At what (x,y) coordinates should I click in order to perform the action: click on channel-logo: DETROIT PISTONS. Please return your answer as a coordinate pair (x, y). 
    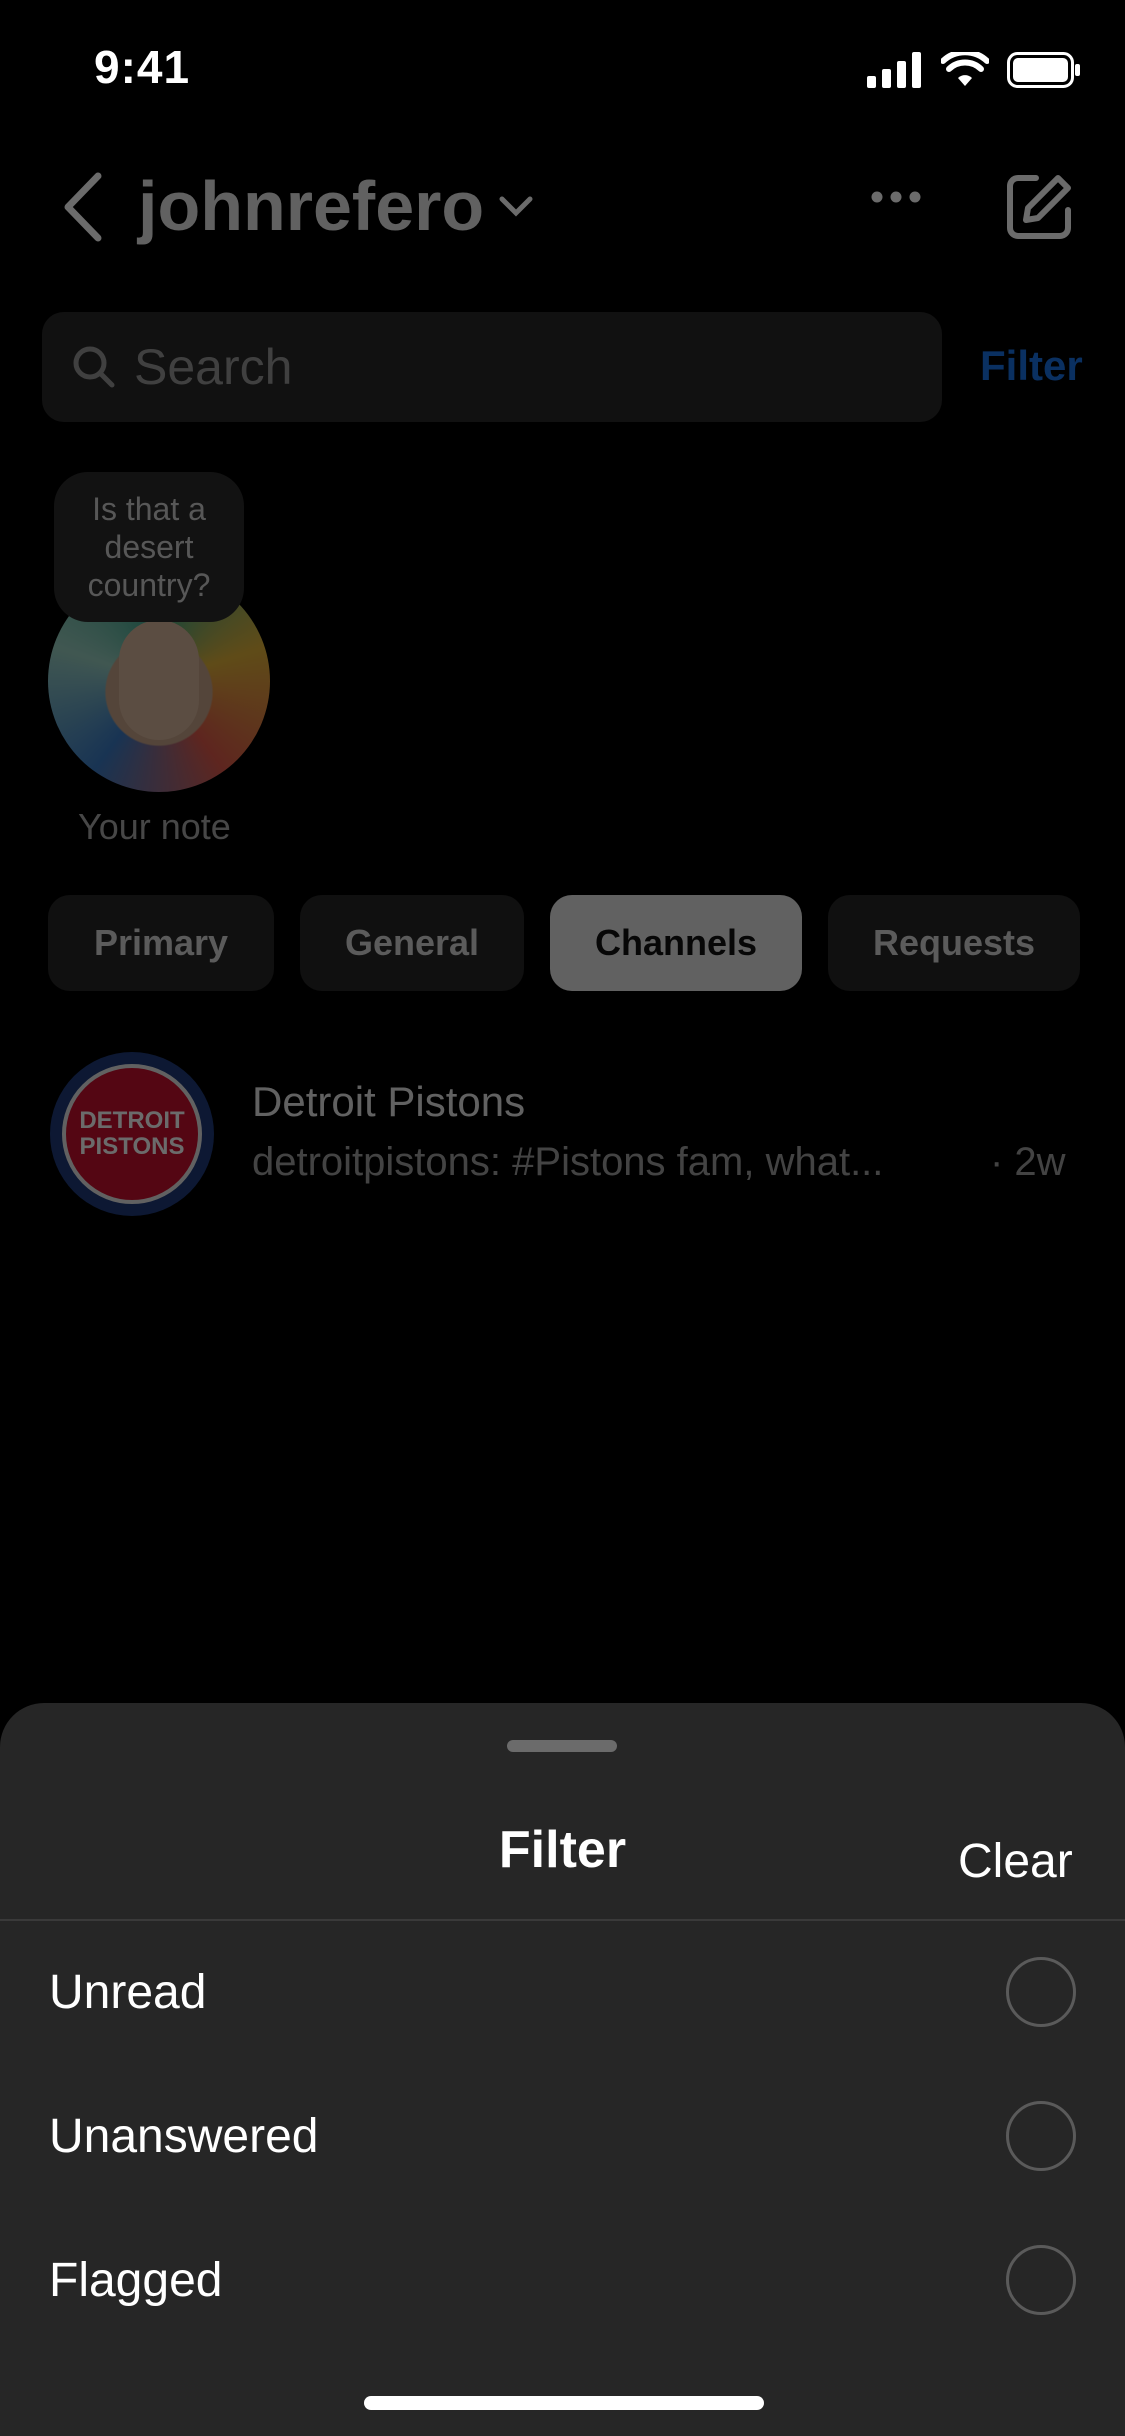
    Looking at the image, I should click on (132, 1134).